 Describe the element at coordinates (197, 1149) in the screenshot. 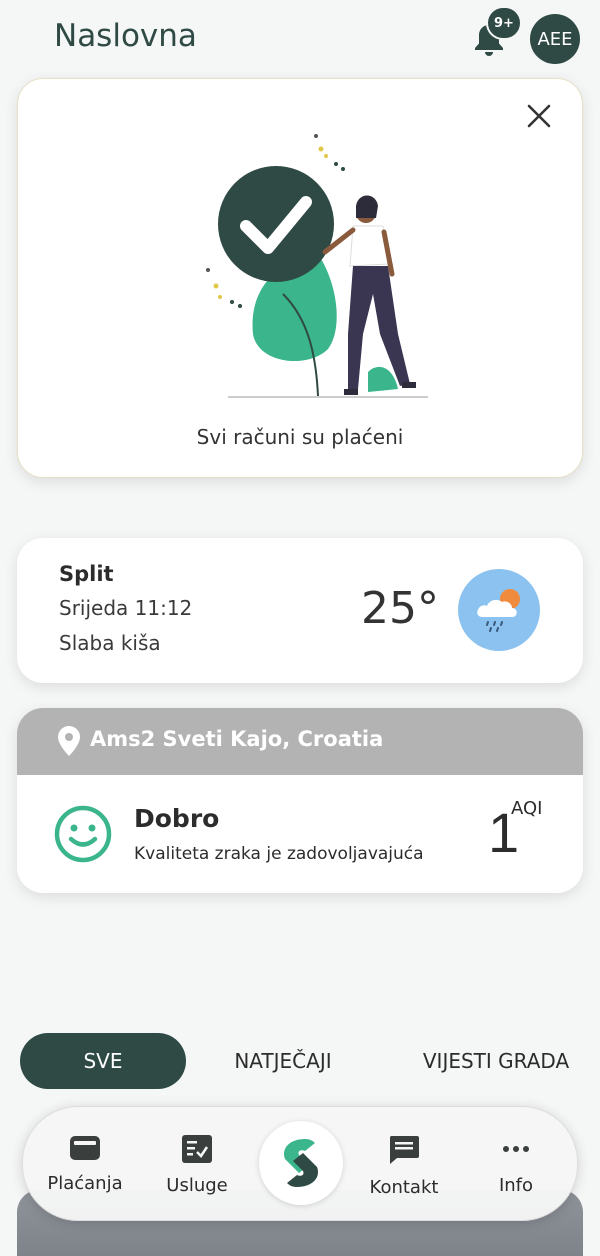

I see `checklist-icon` at that location.